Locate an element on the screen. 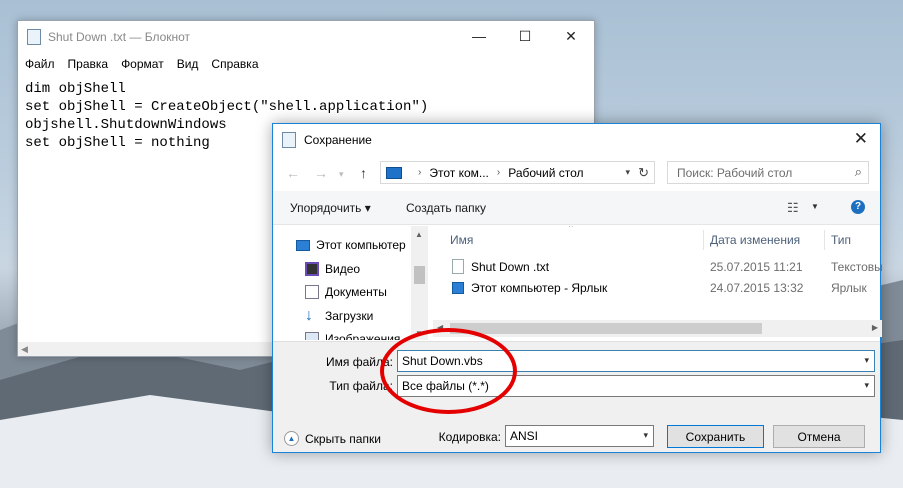 The image size is (903, 488). encoding-select: ANSI ▾ is located at coordinates (579, 436).